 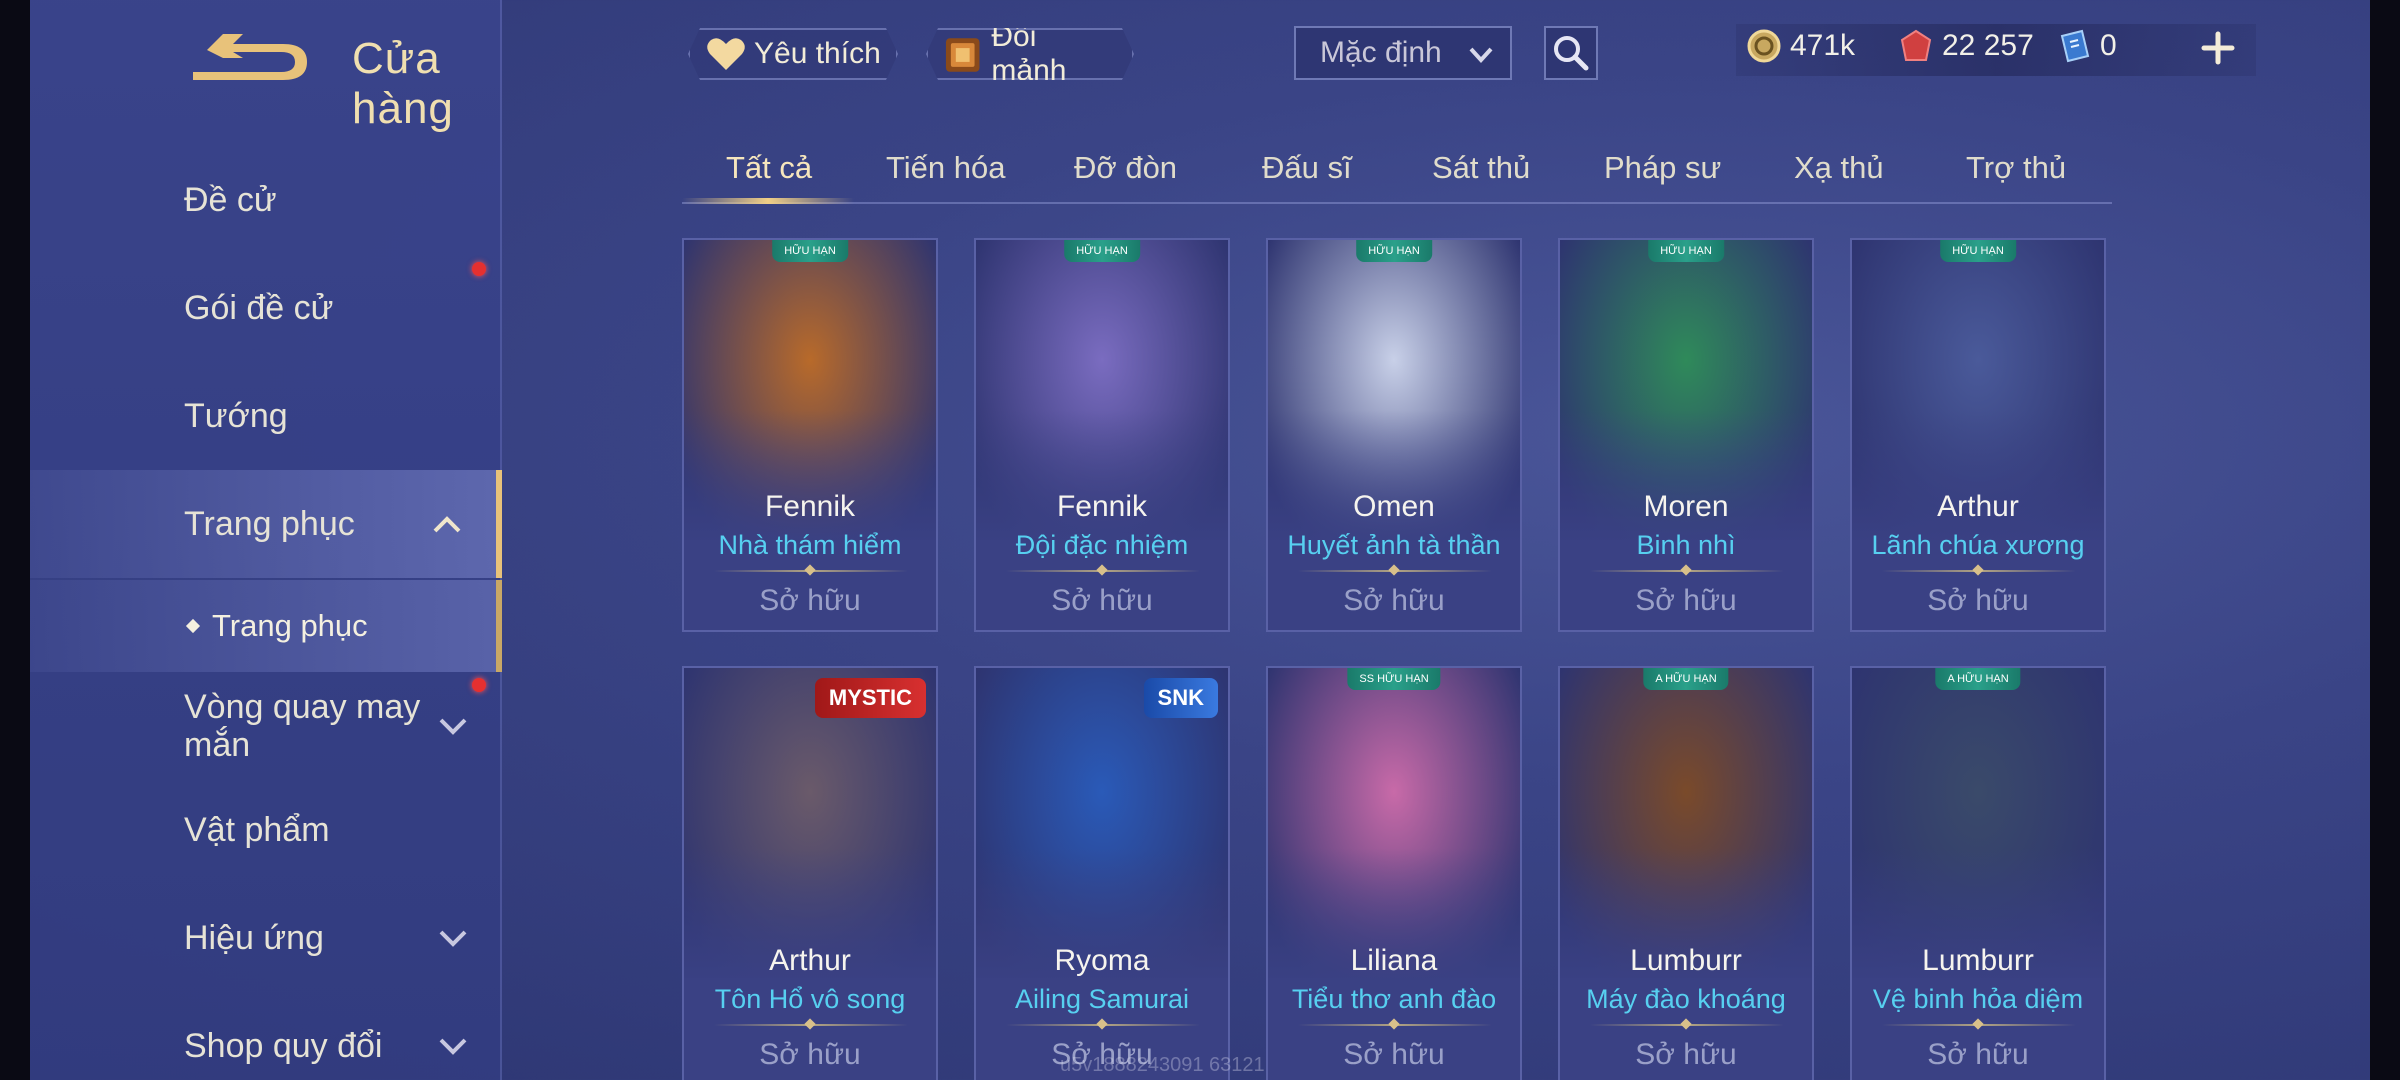 I want to click on sidebar-item-lucky-spin: Vòng quay may mắn, so click(x=266, y=726).